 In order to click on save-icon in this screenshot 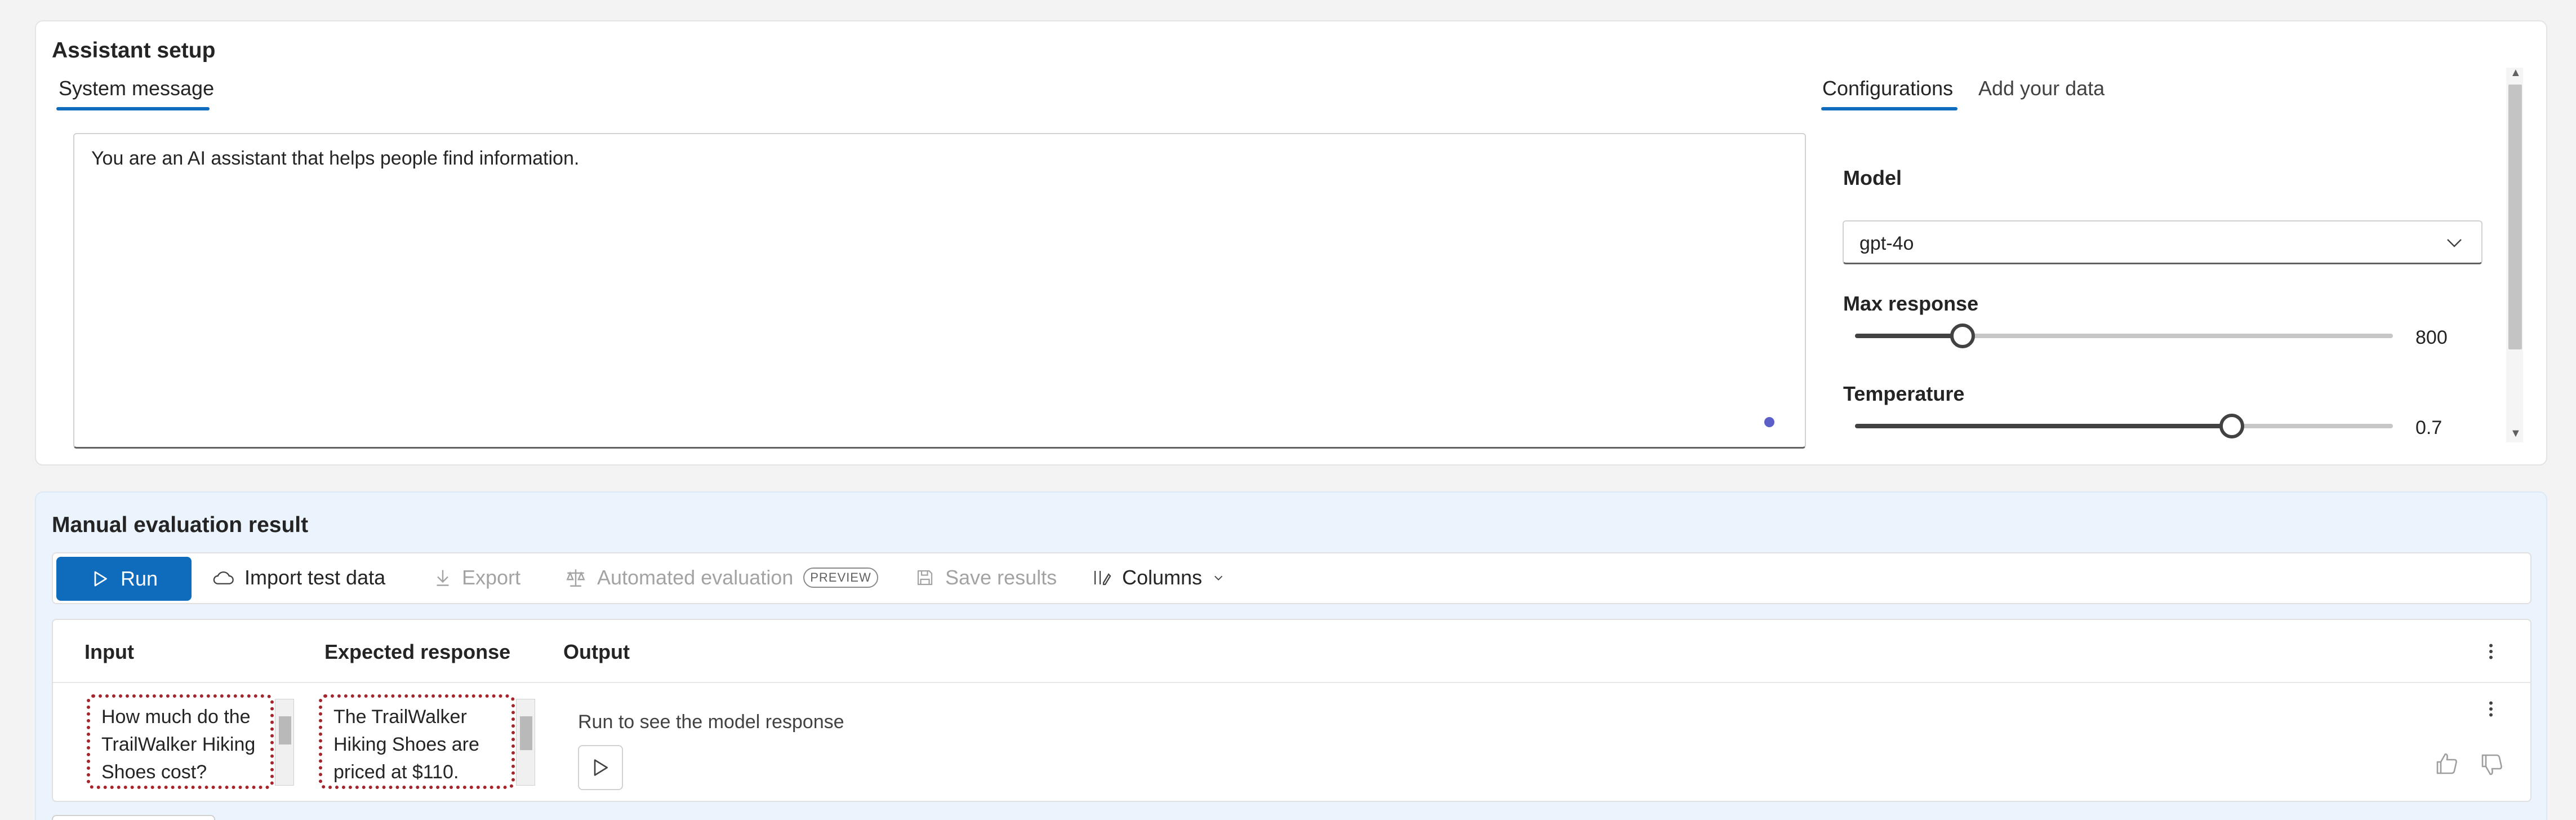, I will do `click(925, 578)`.